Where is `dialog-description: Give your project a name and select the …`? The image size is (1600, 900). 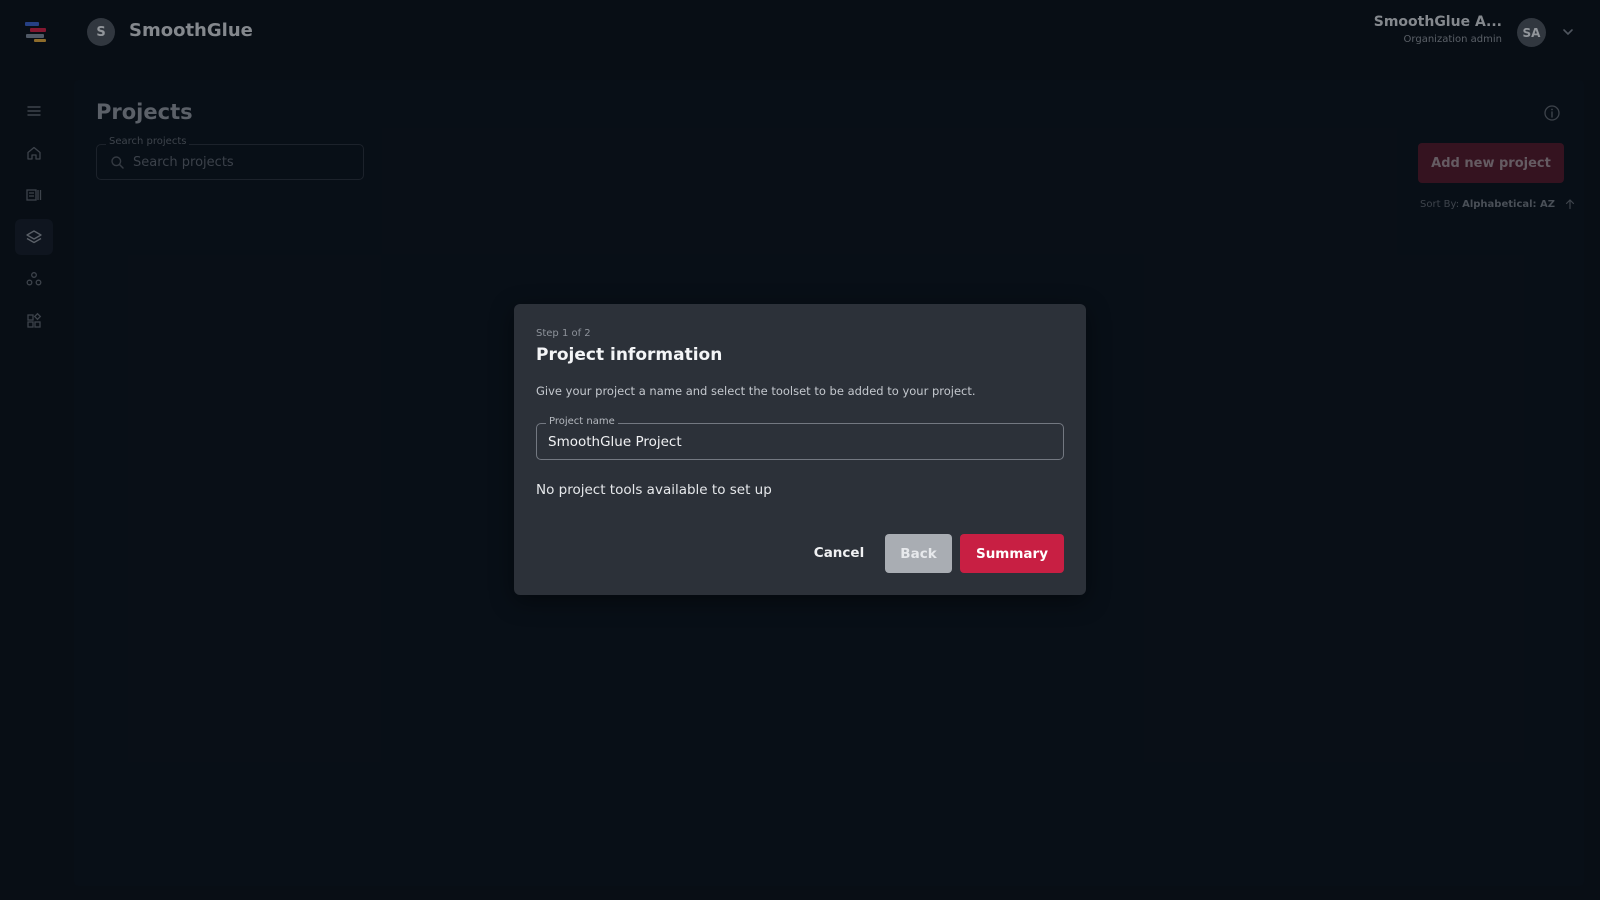
dialog-description: Give your project a name and select the … is located at coordinates (756, 391).